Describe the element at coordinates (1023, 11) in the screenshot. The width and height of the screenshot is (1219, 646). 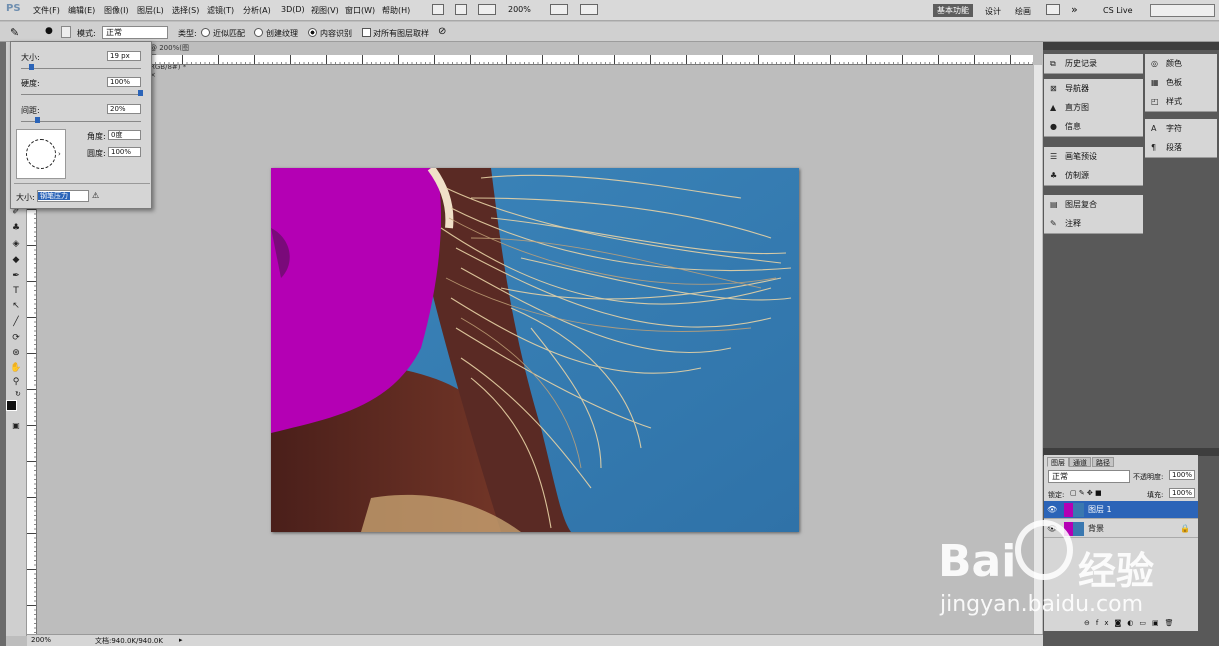
I see `workspace-painting-button: 绘画` at that location.